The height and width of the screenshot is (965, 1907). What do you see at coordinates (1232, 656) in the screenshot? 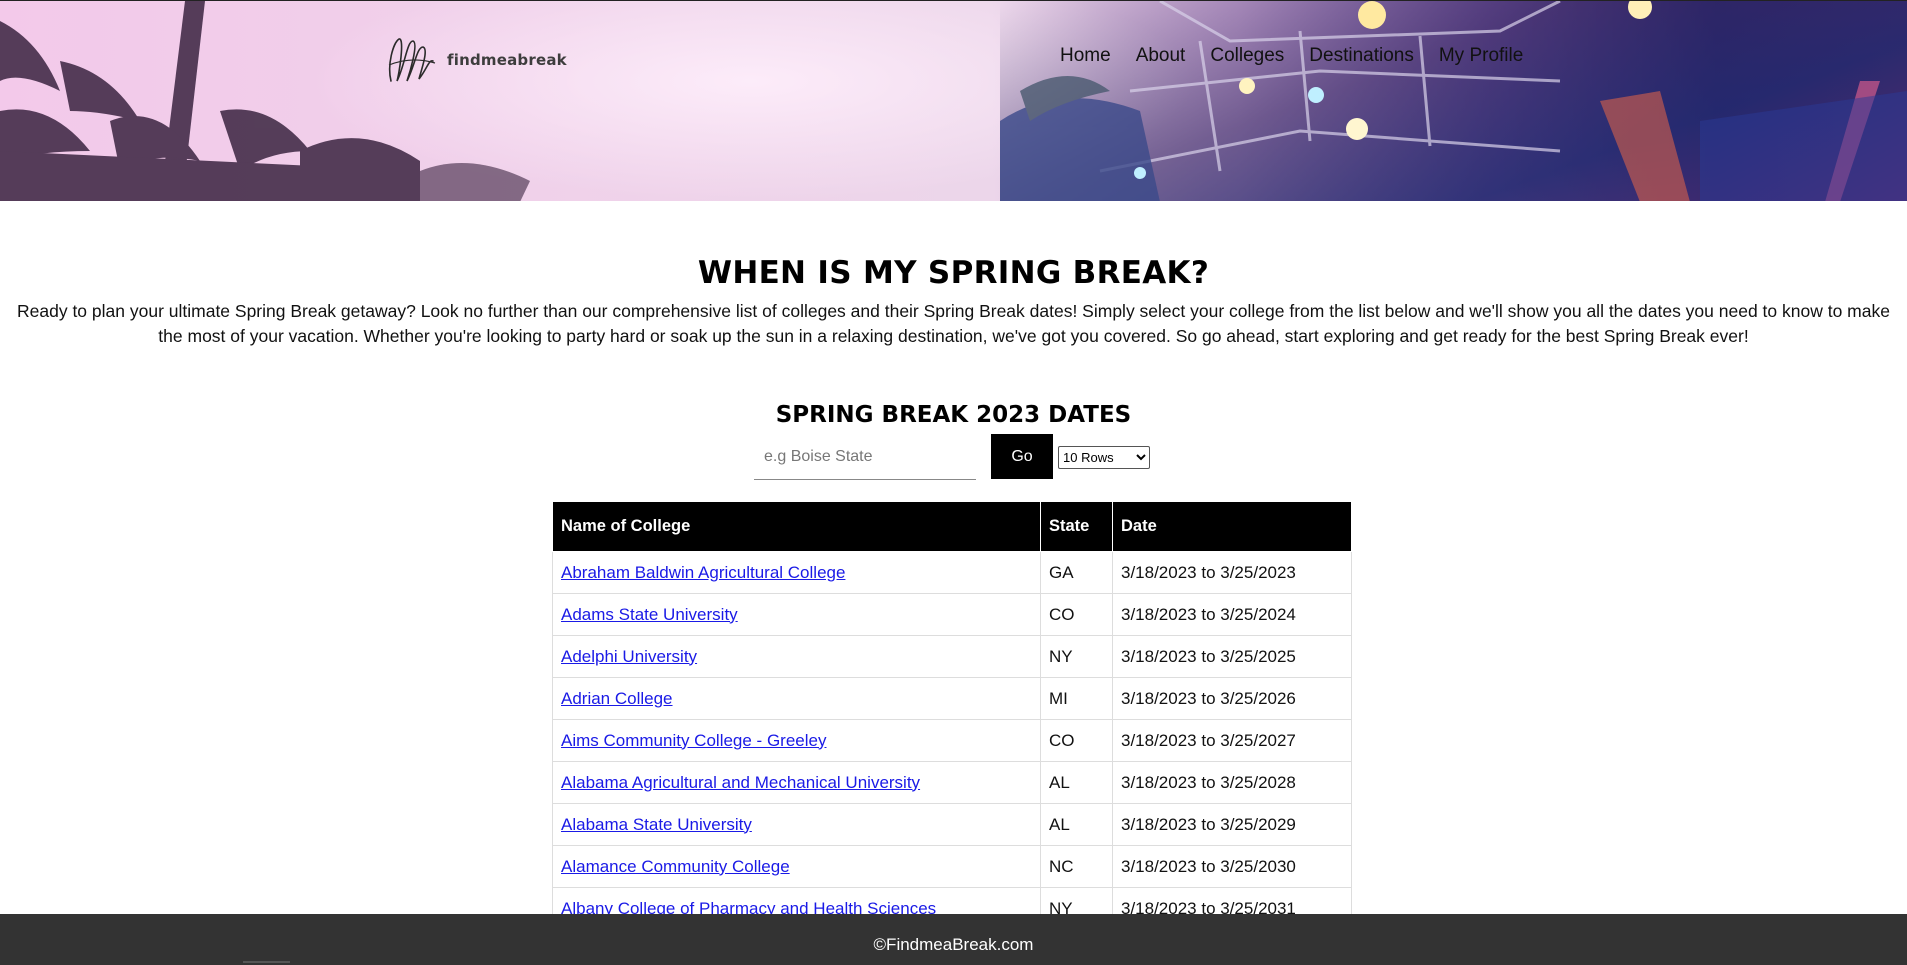
I see `date-cell: 3/18/2023 to 3/25/2025` at bounding box center [1232, 656].